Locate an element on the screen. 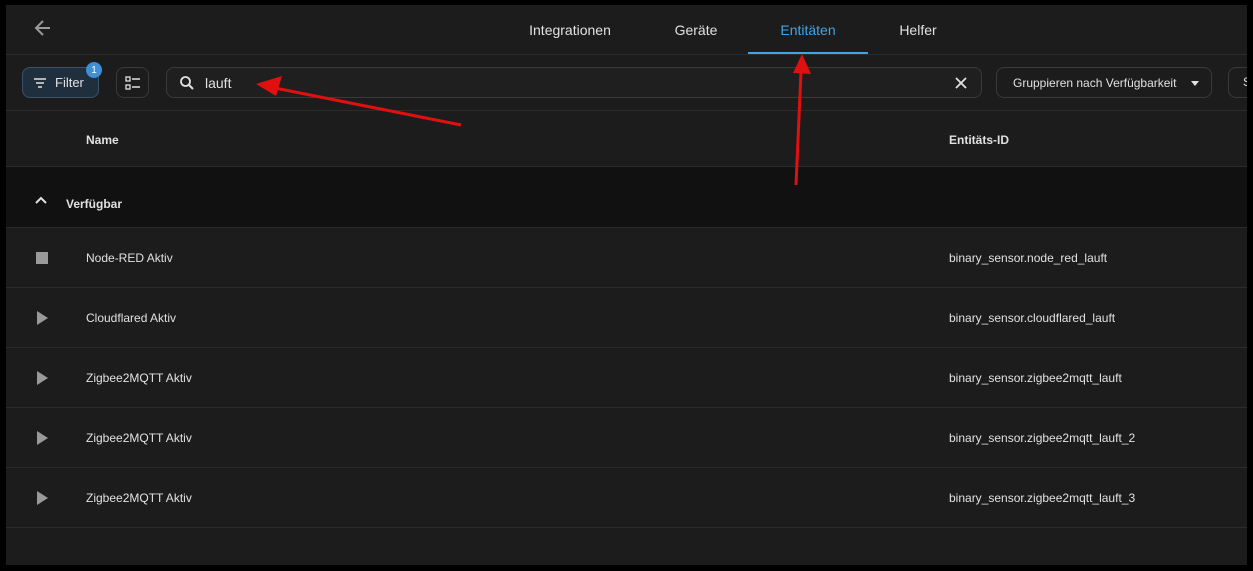  group-header-verfuegbar: Verfügbar is located at coordinates (626, 197).